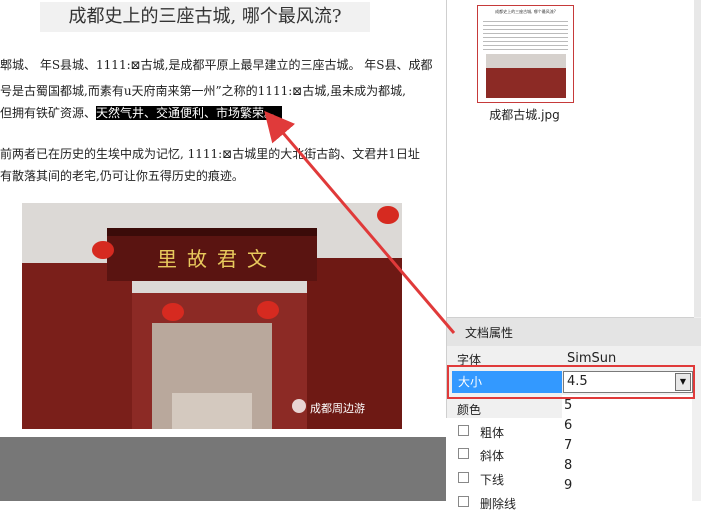 The image size is (701, 515). Describe the element at coordinates (223, 469) in the screenshot. I see `canvas-background` at that location.